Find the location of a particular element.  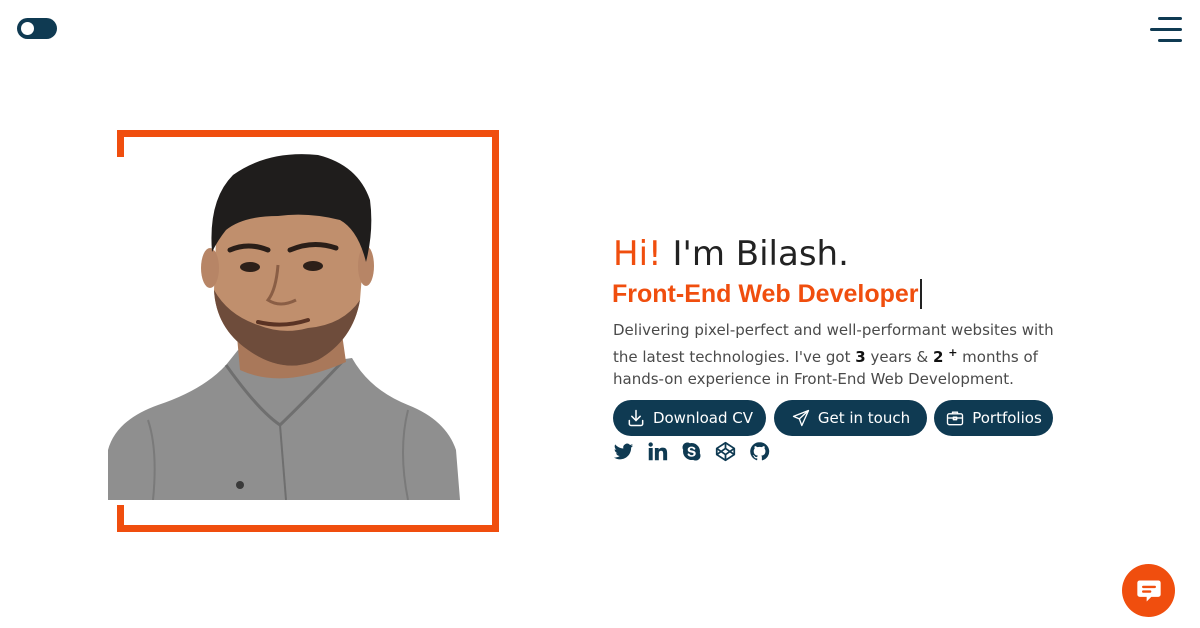

paper-plane-icon is located at coordinates (801, 418).